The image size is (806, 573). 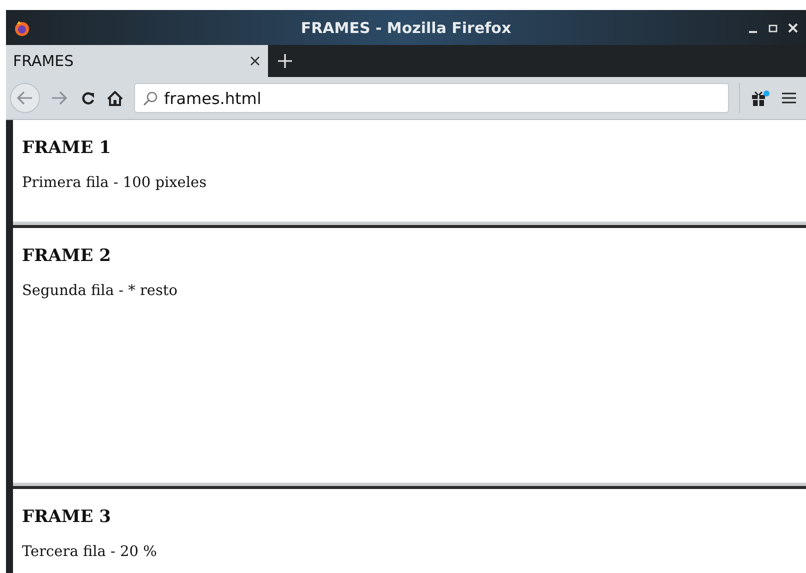 I want to click on browser-tab: FRAMES, so click(x=137, y=61).